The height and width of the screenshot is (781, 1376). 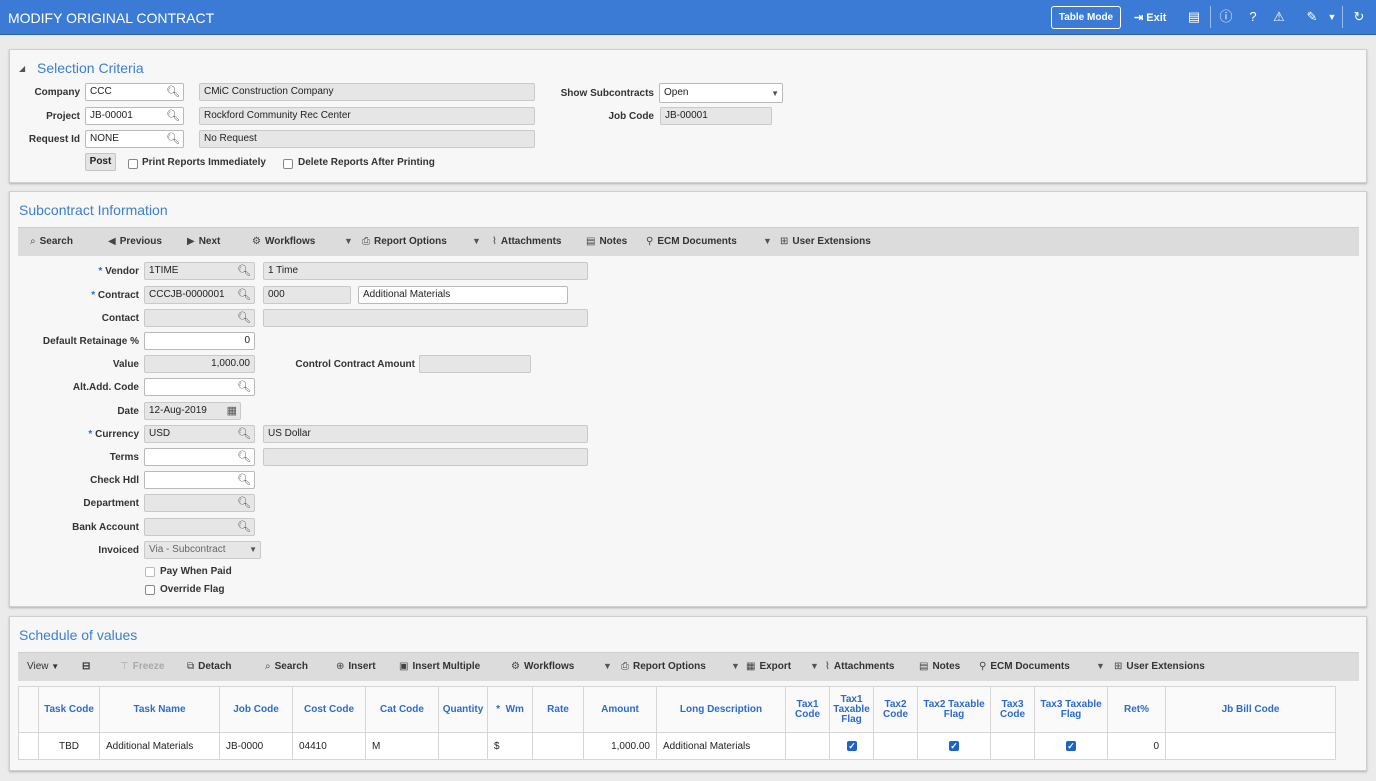 I want to click on edit-icon: ✎, so click(x=1312, y=17).